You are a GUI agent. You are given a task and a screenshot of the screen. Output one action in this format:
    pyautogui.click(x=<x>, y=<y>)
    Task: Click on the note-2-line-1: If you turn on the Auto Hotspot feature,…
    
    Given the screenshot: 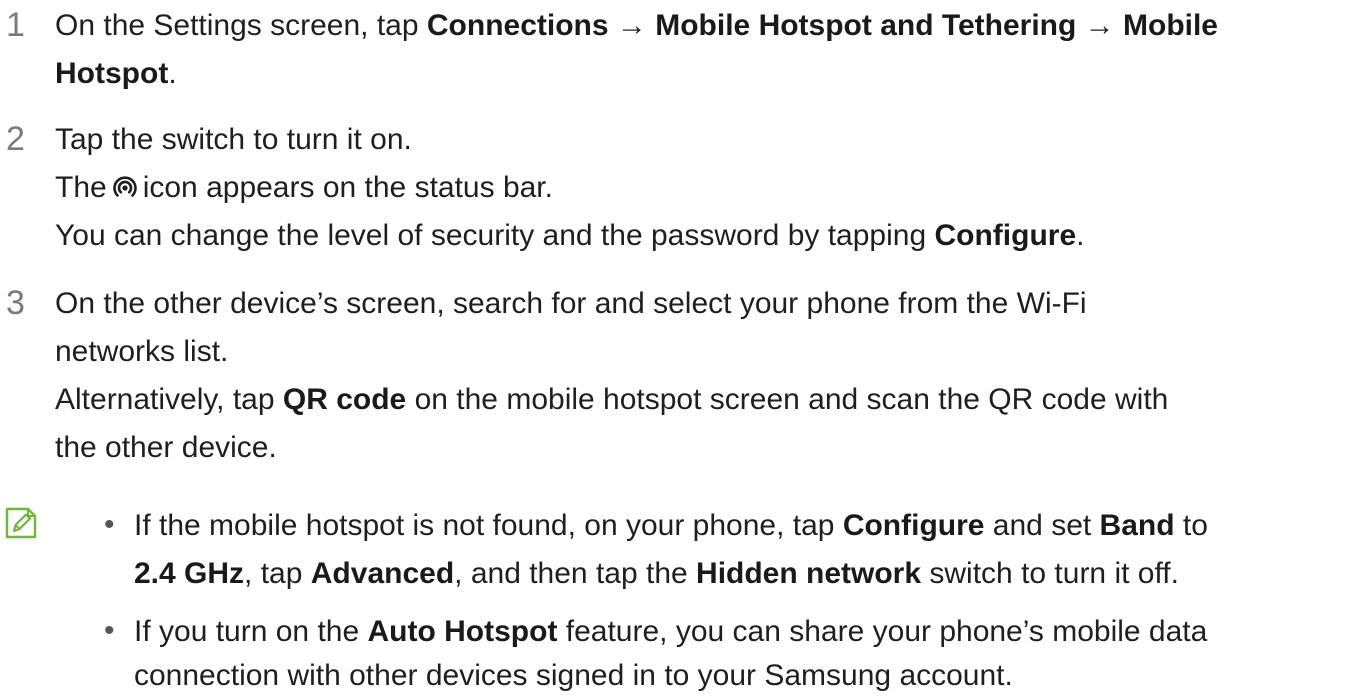 What is the action you would take?
    pyautogui.click(x=671, y=631)
    